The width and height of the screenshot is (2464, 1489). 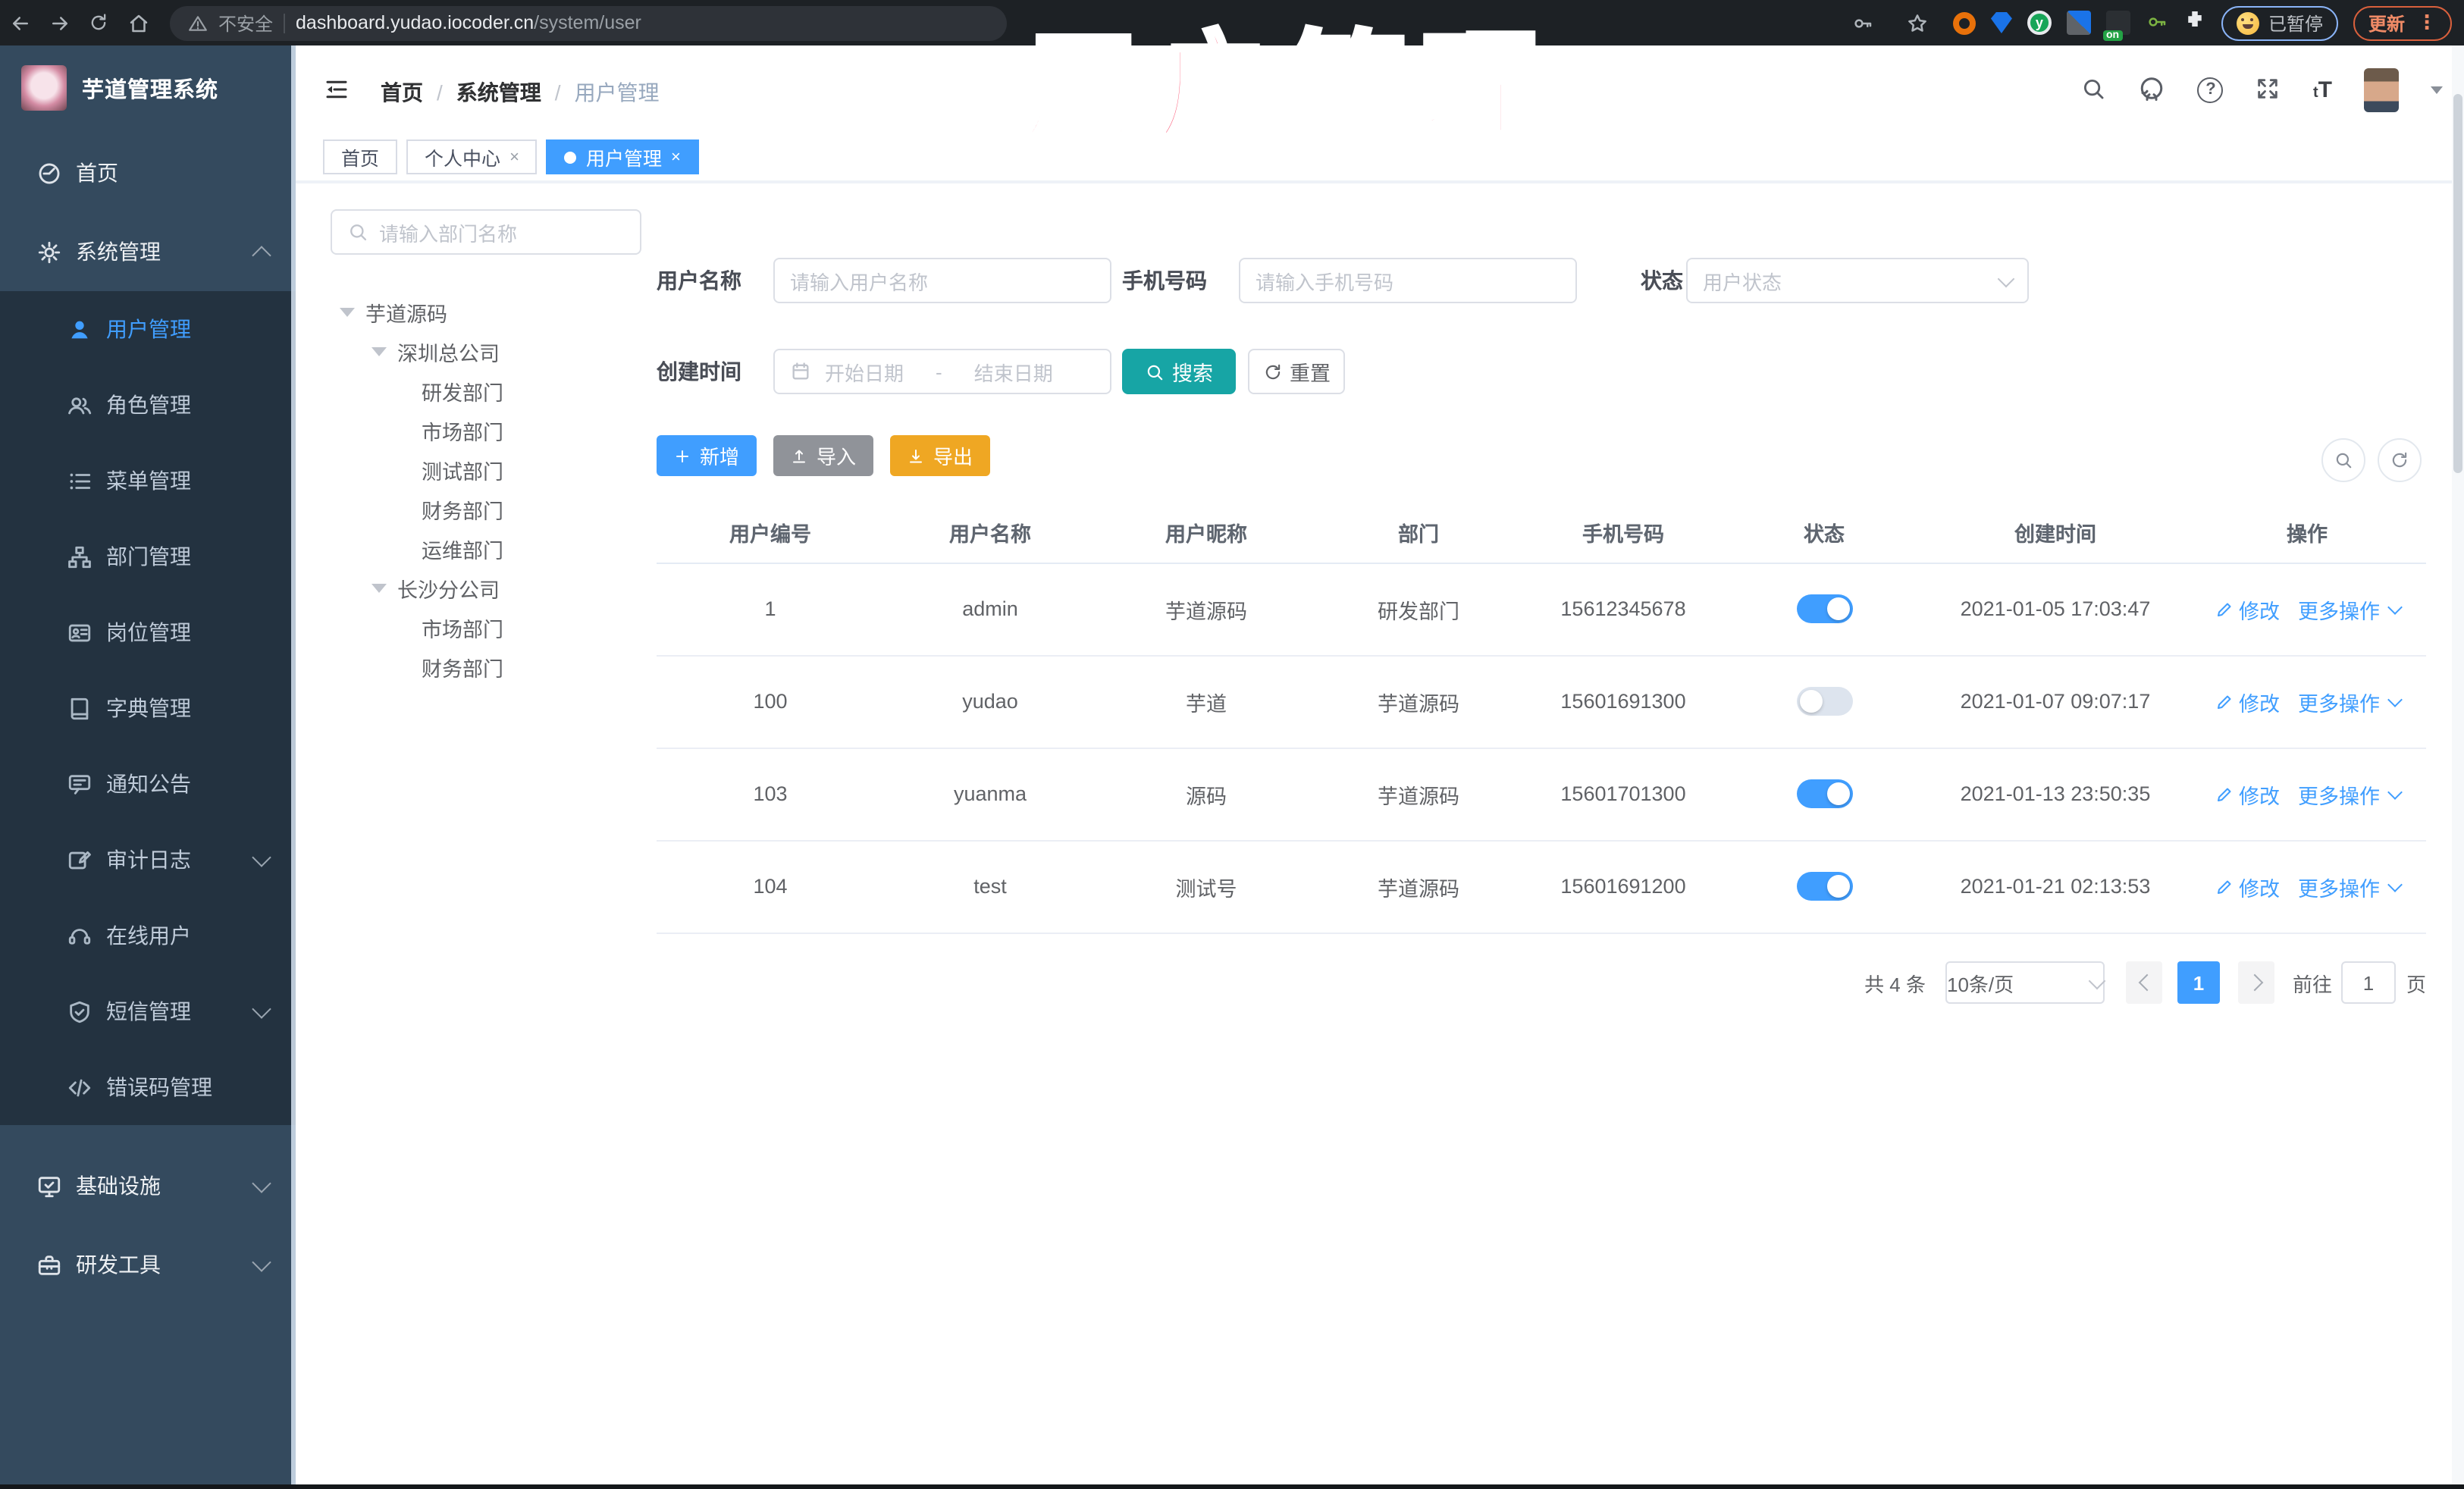 What do you see at coordinates (2381, 89) in the screenshot?
I see `user-avatar` at bounding box center [2381, 89].